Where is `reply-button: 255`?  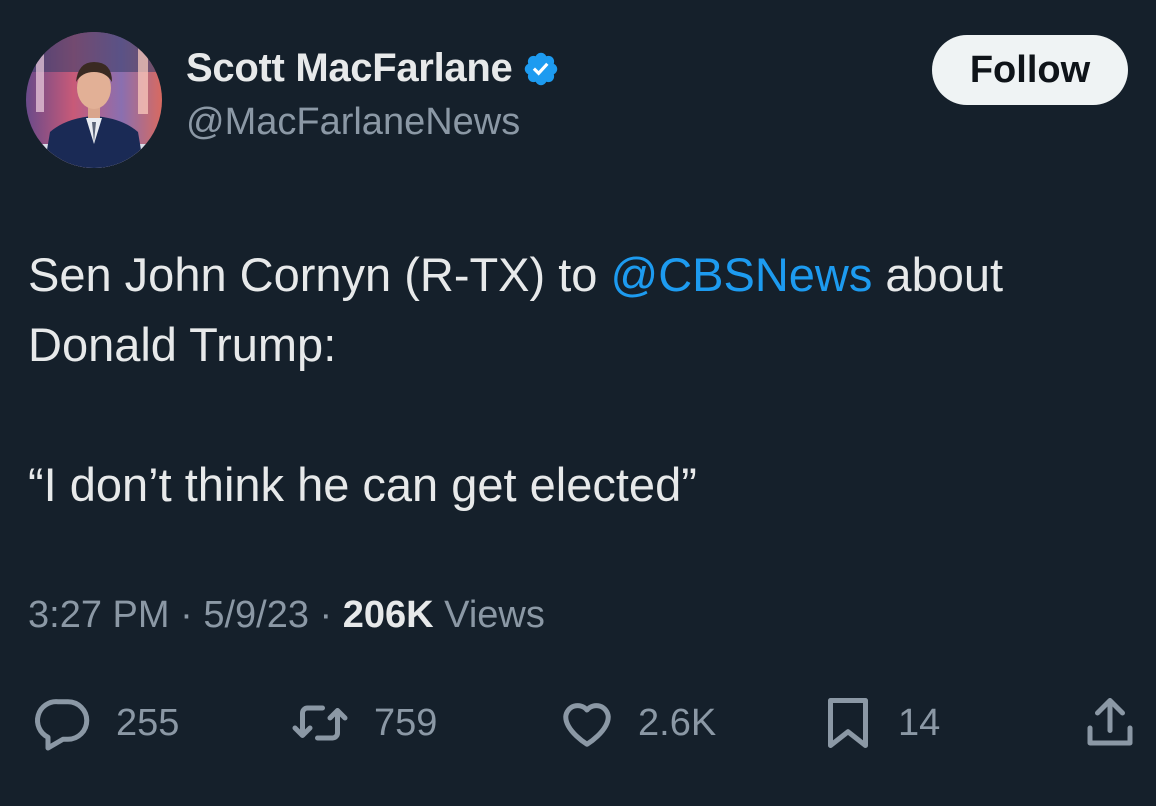
reply-button: 255 is located at coordinates (104, 723).